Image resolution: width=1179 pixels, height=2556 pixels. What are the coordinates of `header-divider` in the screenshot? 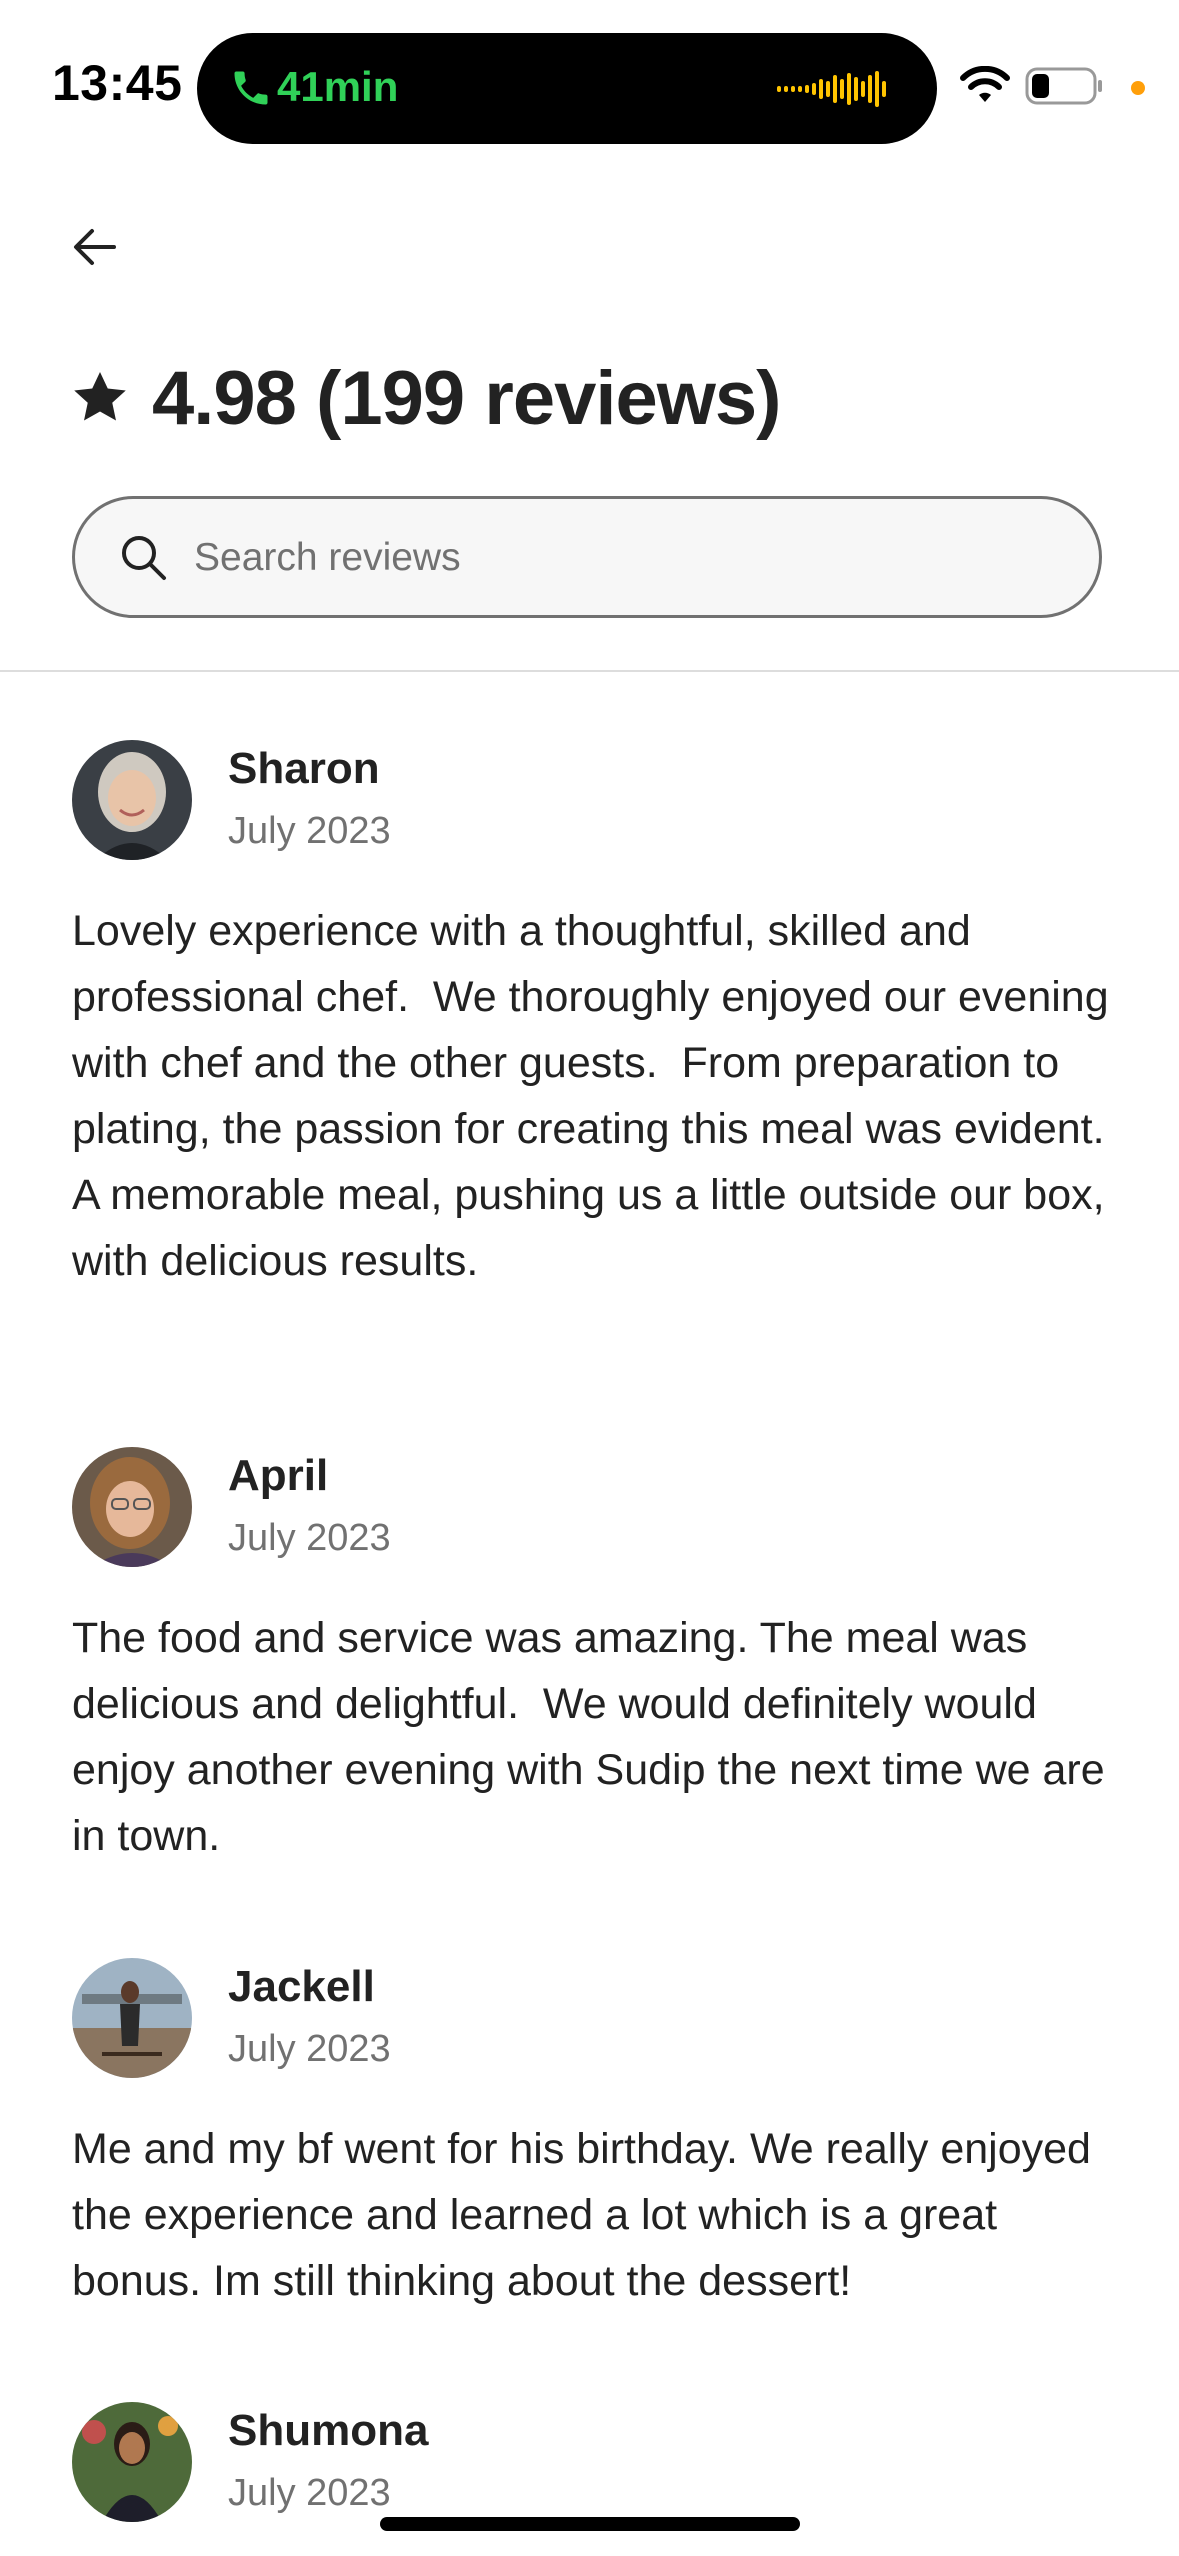 It's located at (589, 671).